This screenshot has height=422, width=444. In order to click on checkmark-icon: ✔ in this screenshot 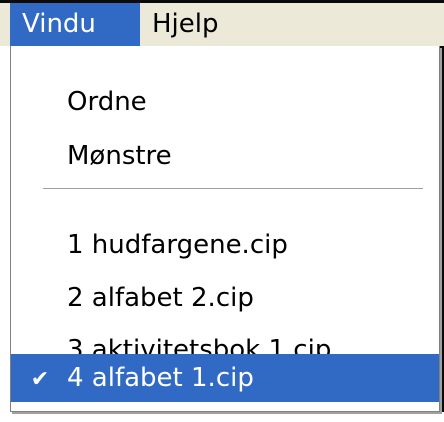, I will do `click(40, 379)`.